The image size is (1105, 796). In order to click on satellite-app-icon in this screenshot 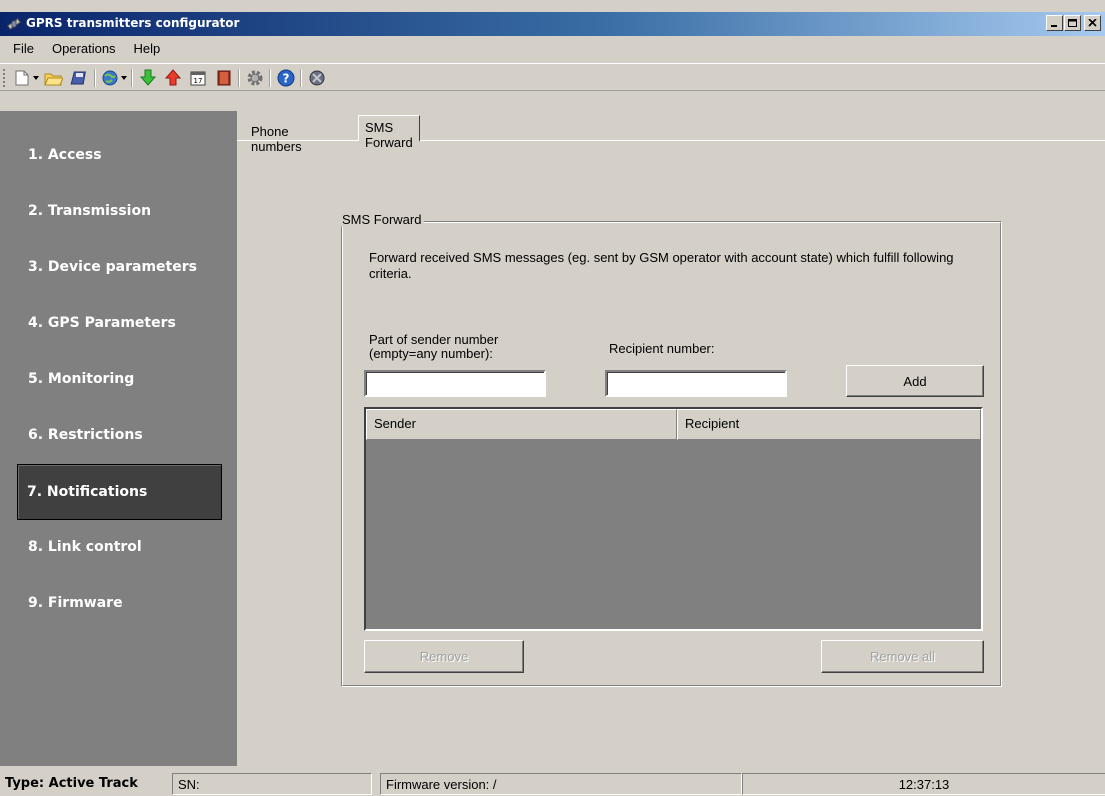, I will do `click(14, 24)`.